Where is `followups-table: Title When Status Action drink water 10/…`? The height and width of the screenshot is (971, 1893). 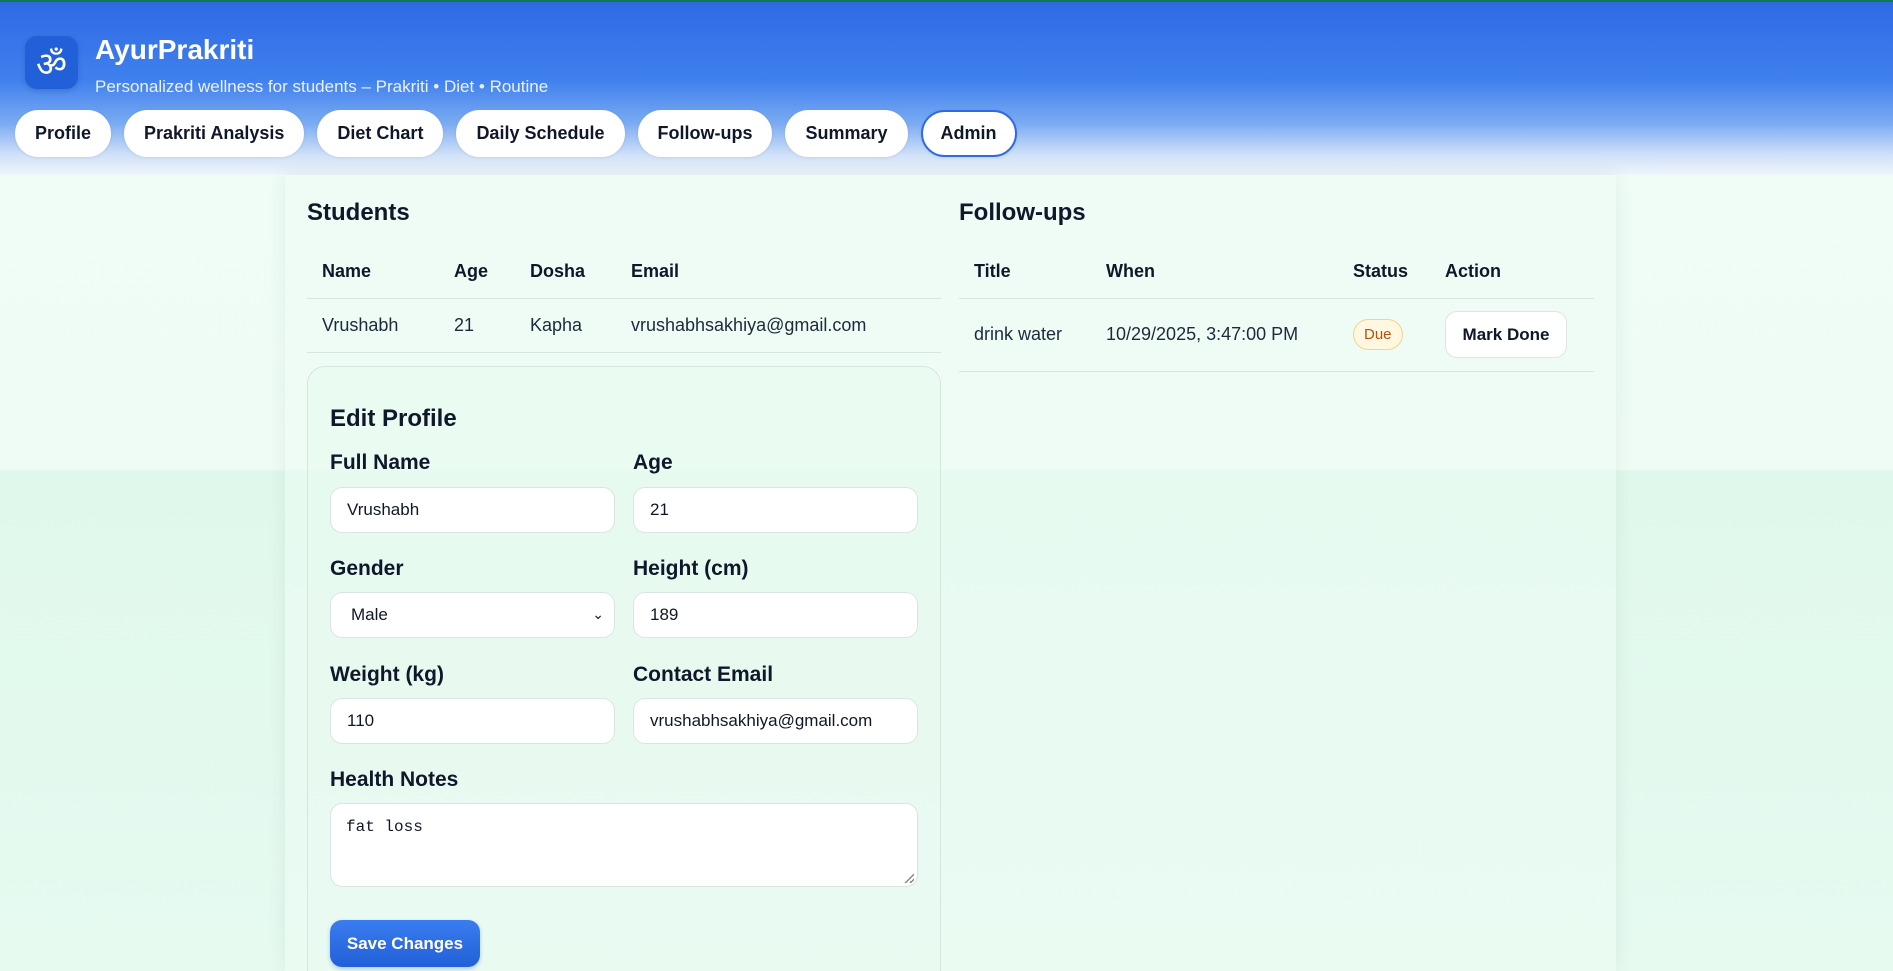 followups-table: Title When Status Action drink water 10/… is located at coordinates (1276, 308).